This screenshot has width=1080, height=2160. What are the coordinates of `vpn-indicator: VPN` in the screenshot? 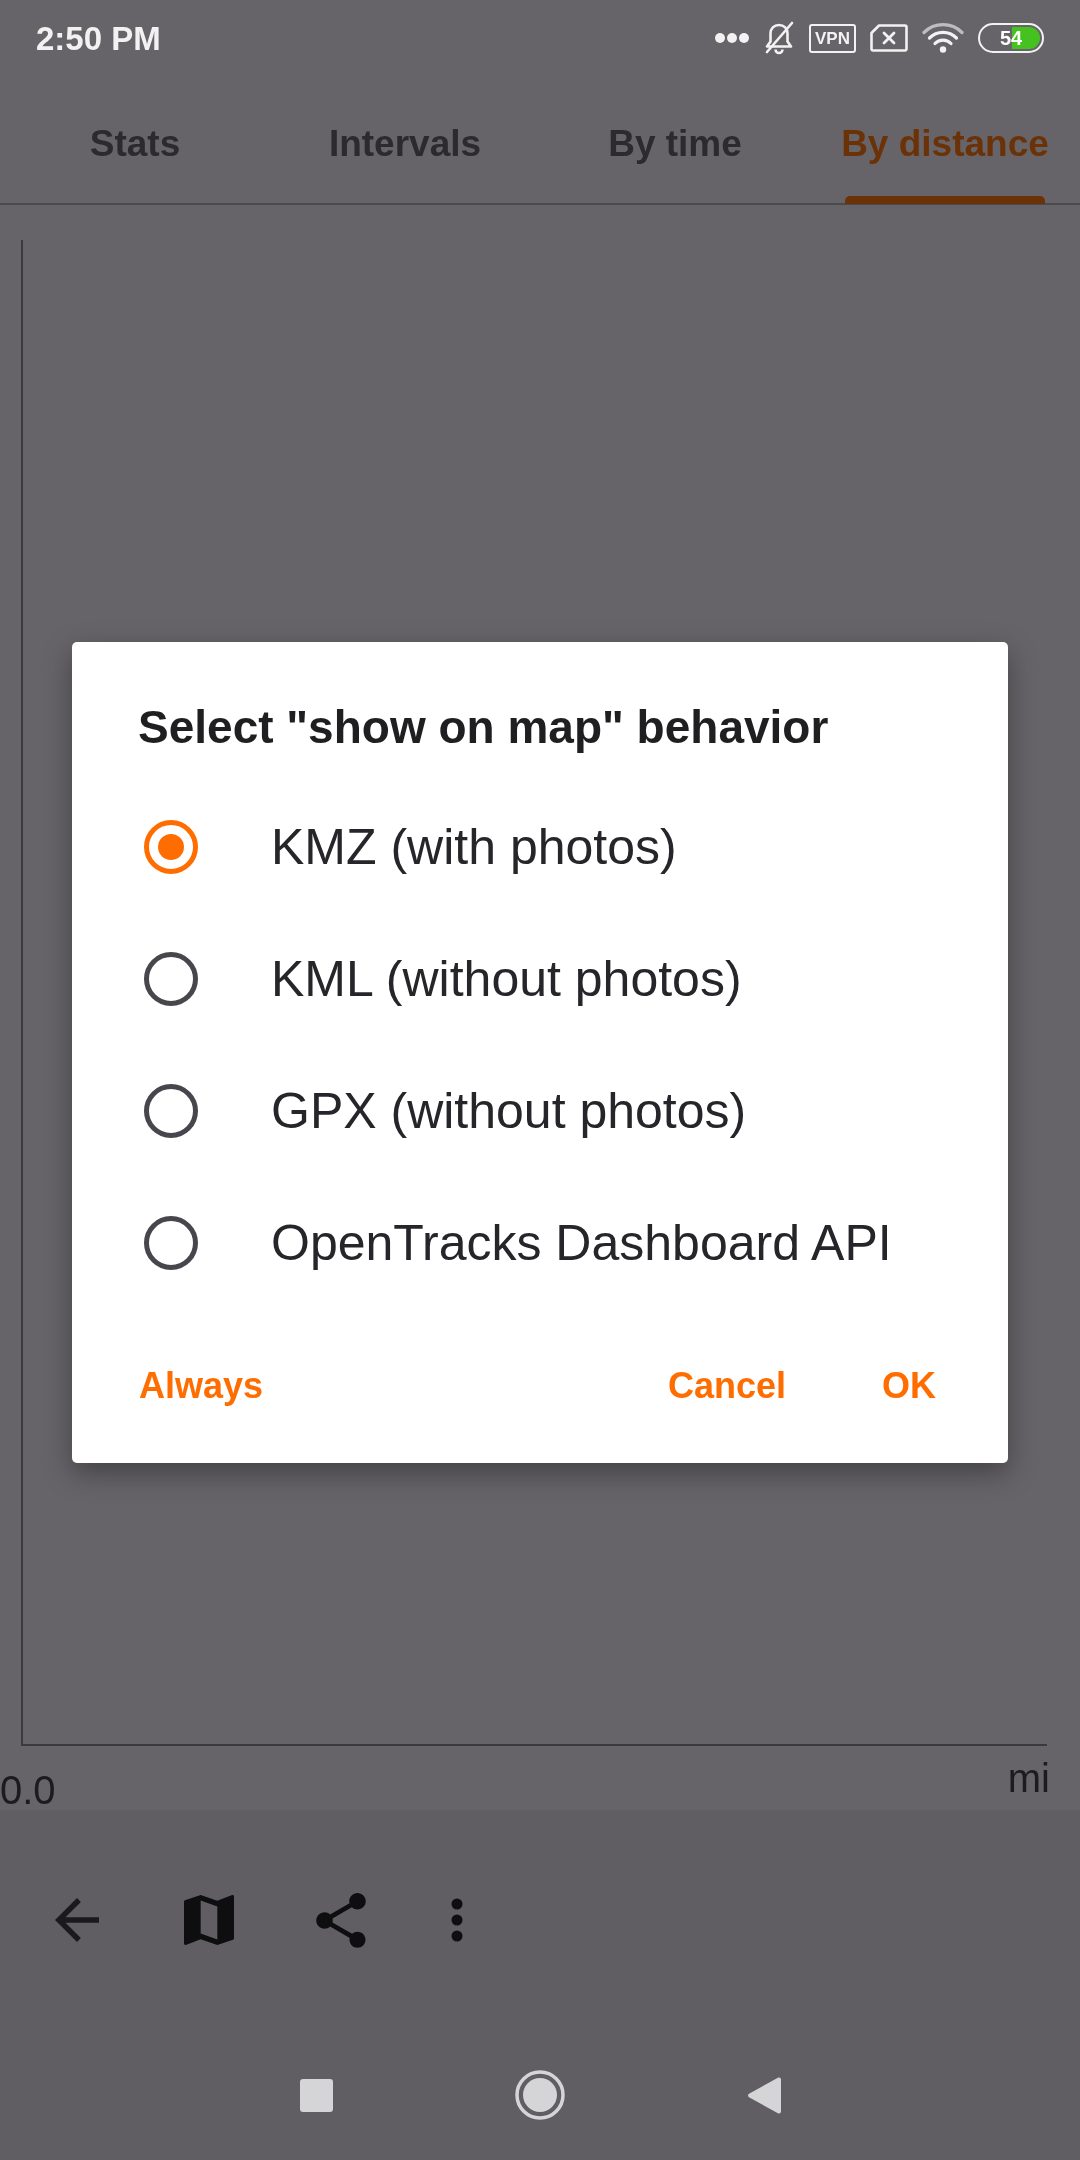 It's located at (832, 38).